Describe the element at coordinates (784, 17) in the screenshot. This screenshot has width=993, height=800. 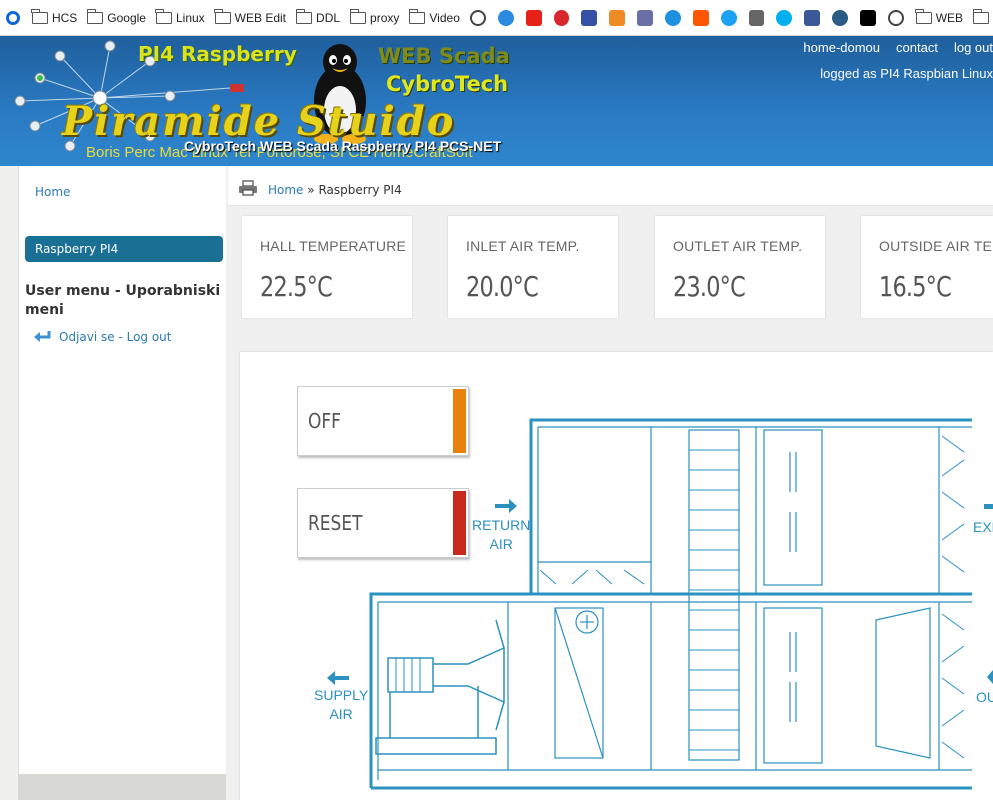
I see `skype-icon` at that location.